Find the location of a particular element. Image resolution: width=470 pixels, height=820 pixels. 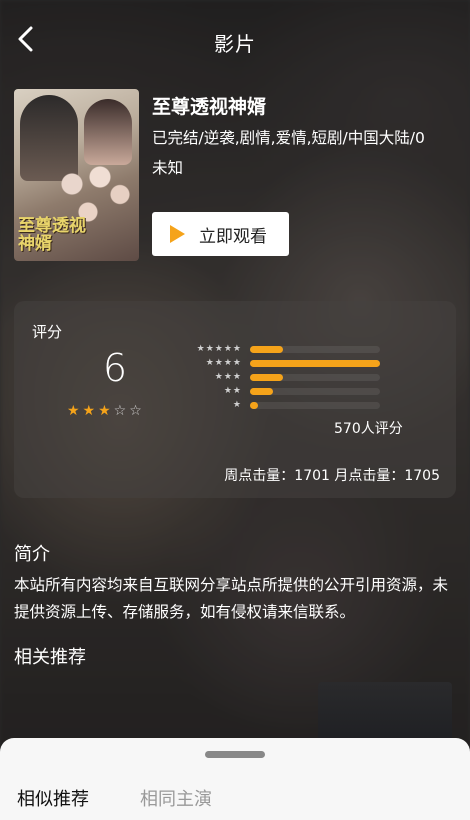

rating-stars: ★★★☆☆ is located at coordinates (106, 411).